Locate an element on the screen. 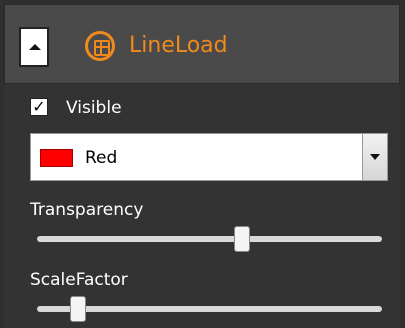 The height and width of the screenshot is (328, 405). color-swatch is located at coordinates (56, 158).